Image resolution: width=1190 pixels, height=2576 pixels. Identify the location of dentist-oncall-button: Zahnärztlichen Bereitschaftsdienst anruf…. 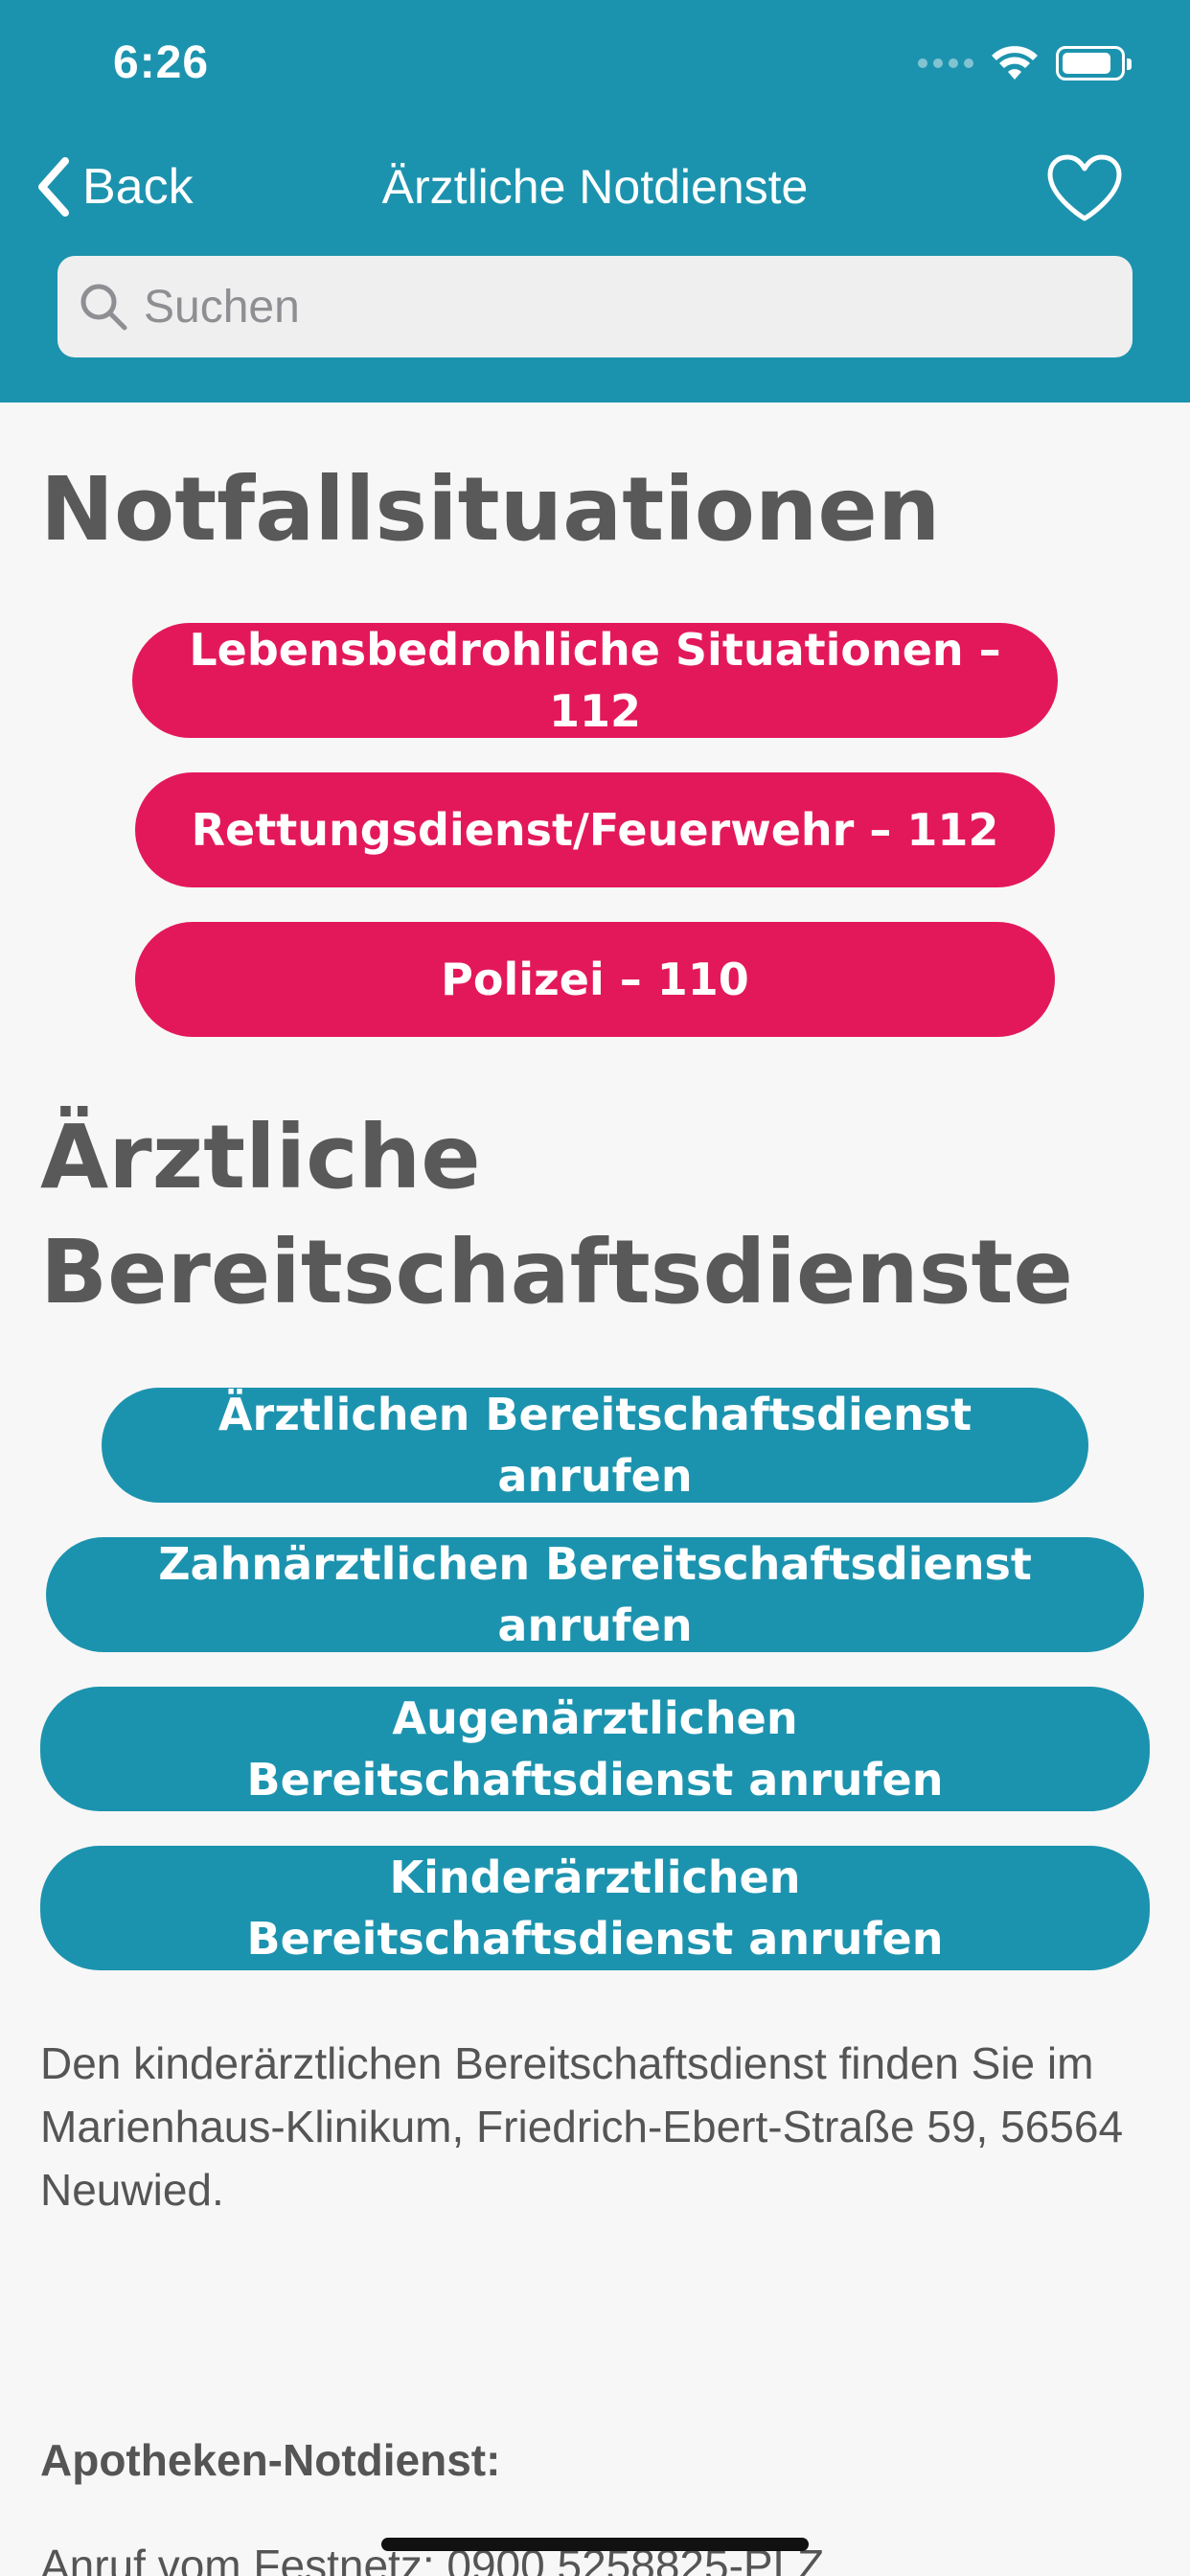
(595, 1594).